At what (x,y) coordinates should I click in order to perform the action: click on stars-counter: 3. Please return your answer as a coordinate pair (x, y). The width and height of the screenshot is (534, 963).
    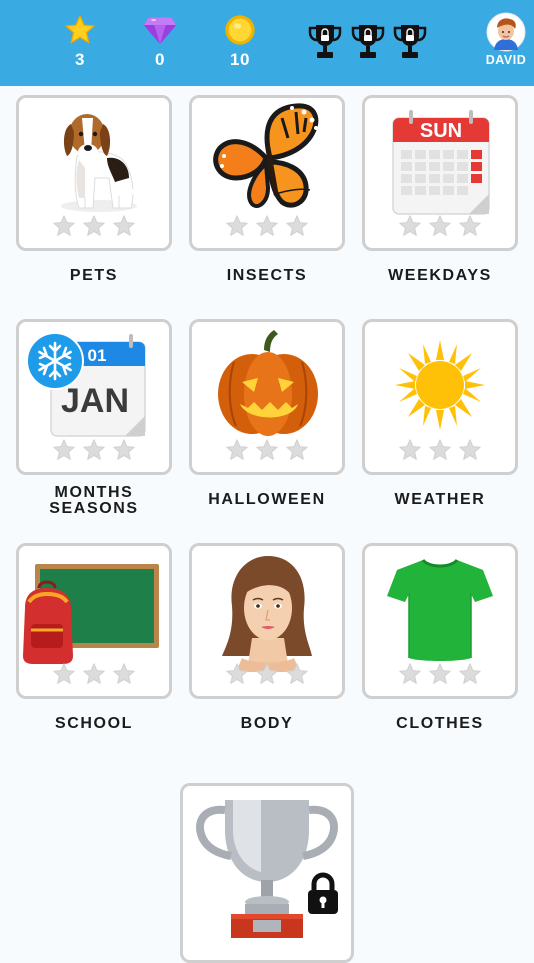
    Looking at the image, I should click on (80, 42).